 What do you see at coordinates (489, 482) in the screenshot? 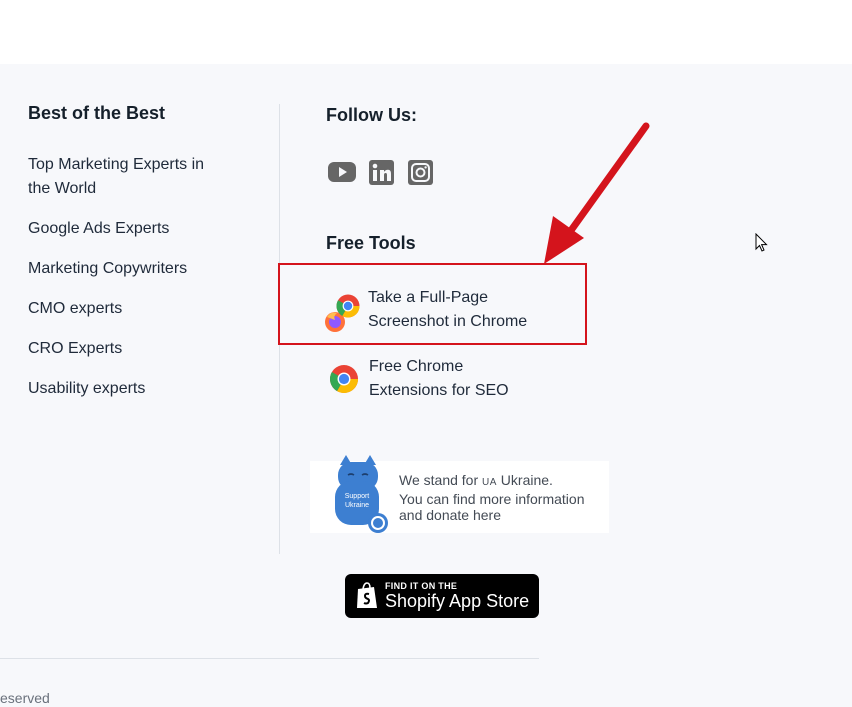
I see `ua-flag-label: UA` at bounding box center [489, 482].